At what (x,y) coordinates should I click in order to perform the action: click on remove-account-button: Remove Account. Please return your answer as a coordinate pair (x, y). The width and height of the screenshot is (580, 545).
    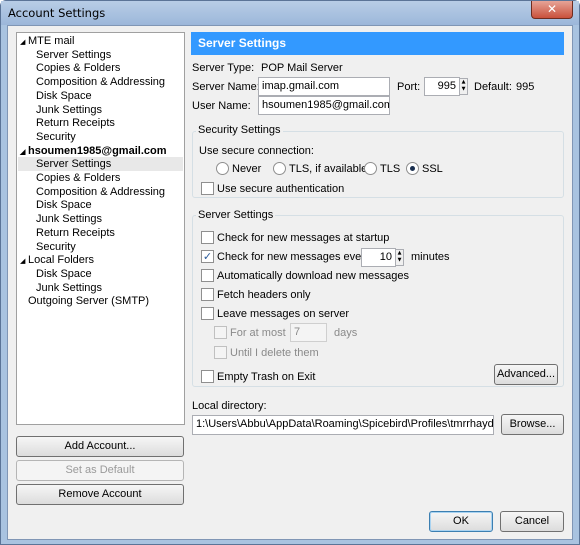
    Looking at the image, I should click on (100, 494).